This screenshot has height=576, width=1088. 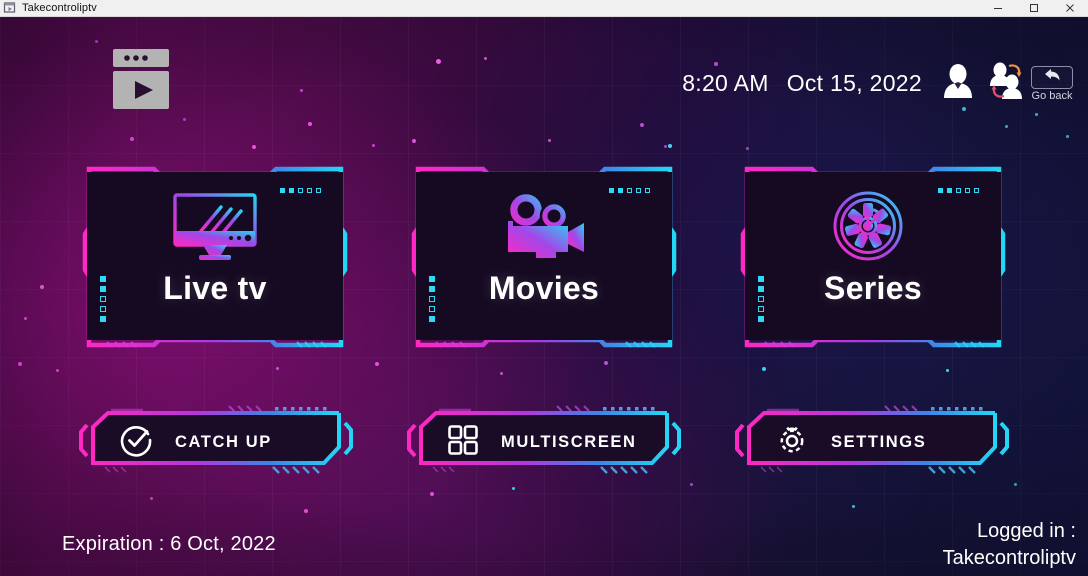 I want to click on current-date: Oct 15, 2022, so click(x=854, y=83).